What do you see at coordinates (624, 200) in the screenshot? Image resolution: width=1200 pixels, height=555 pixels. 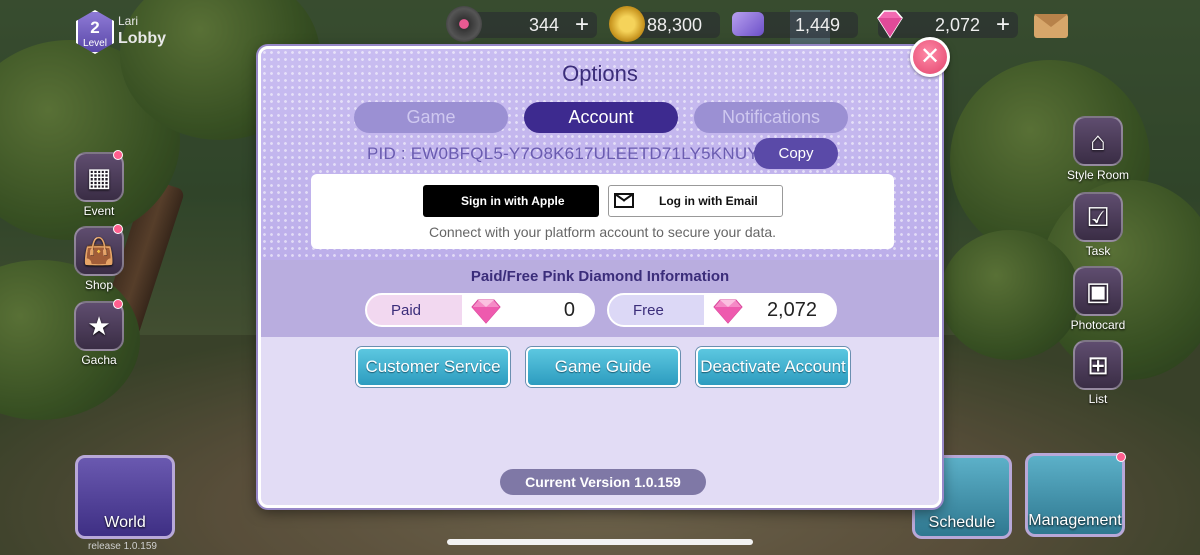 I see `envelope-icon` at bounding box center [624, 200].